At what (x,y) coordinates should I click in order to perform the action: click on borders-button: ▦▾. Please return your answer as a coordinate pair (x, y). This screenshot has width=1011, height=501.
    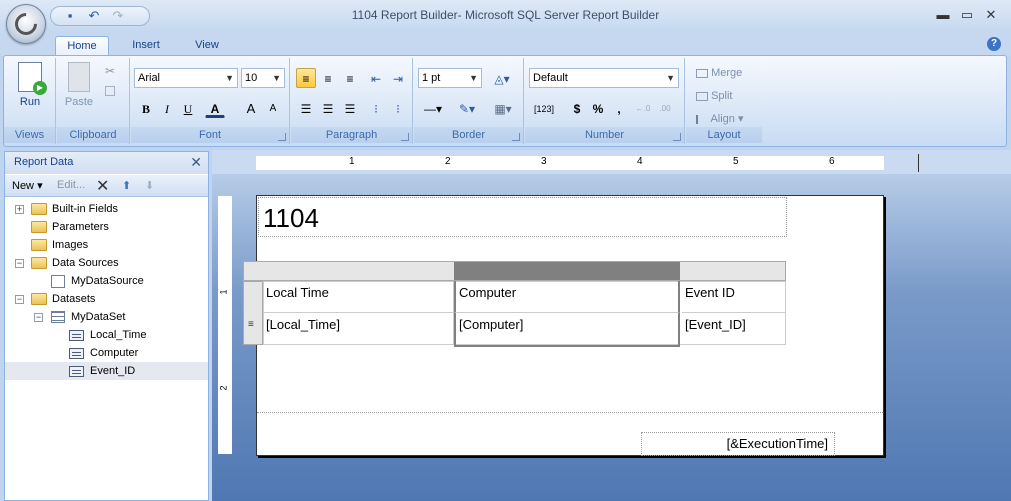
    Looking at the image, I should click on (503, 108).